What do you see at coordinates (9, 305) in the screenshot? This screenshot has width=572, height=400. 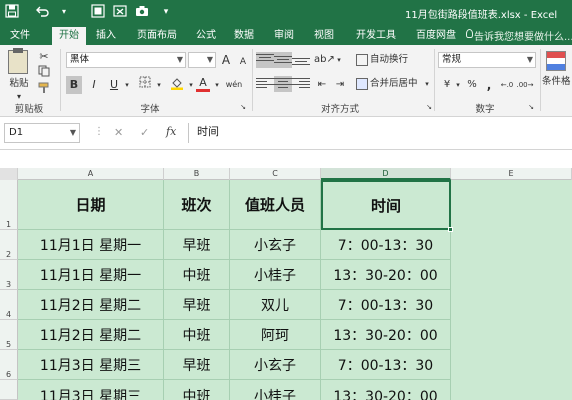 I see `row-header-4: 4` at bounding box center [9, 305].